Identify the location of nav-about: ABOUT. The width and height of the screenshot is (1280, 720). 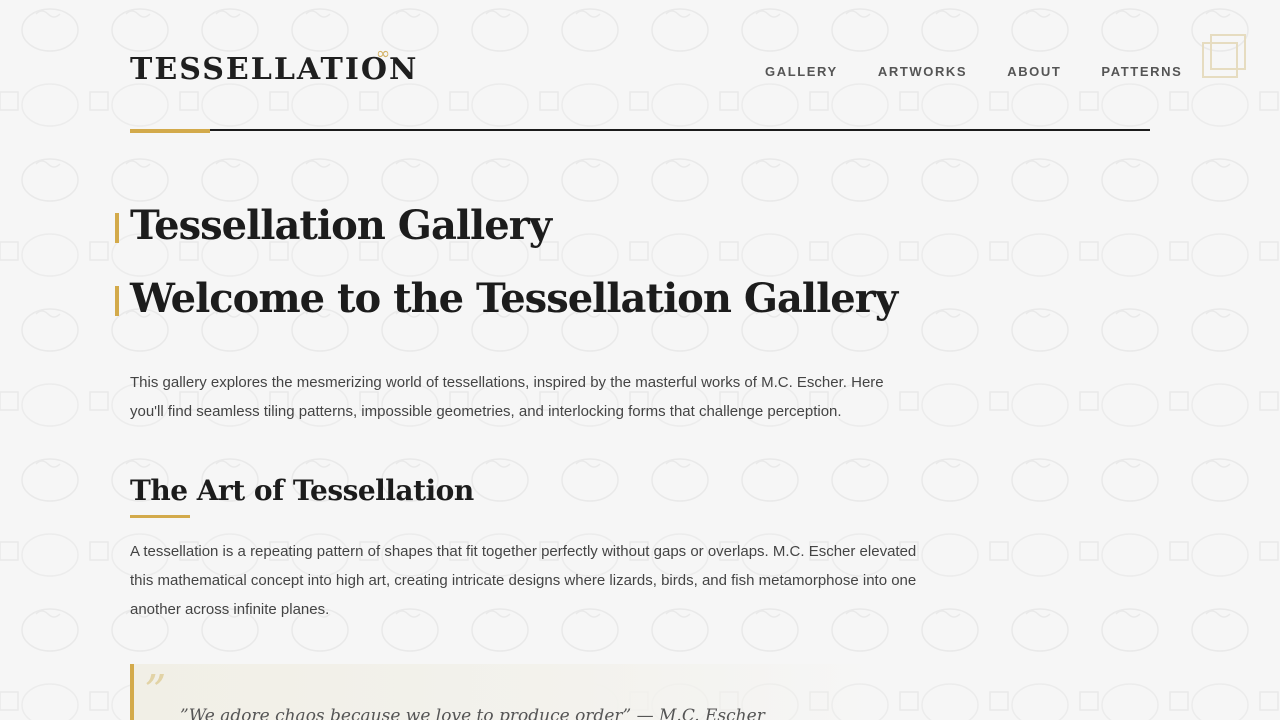
(1034, 71).